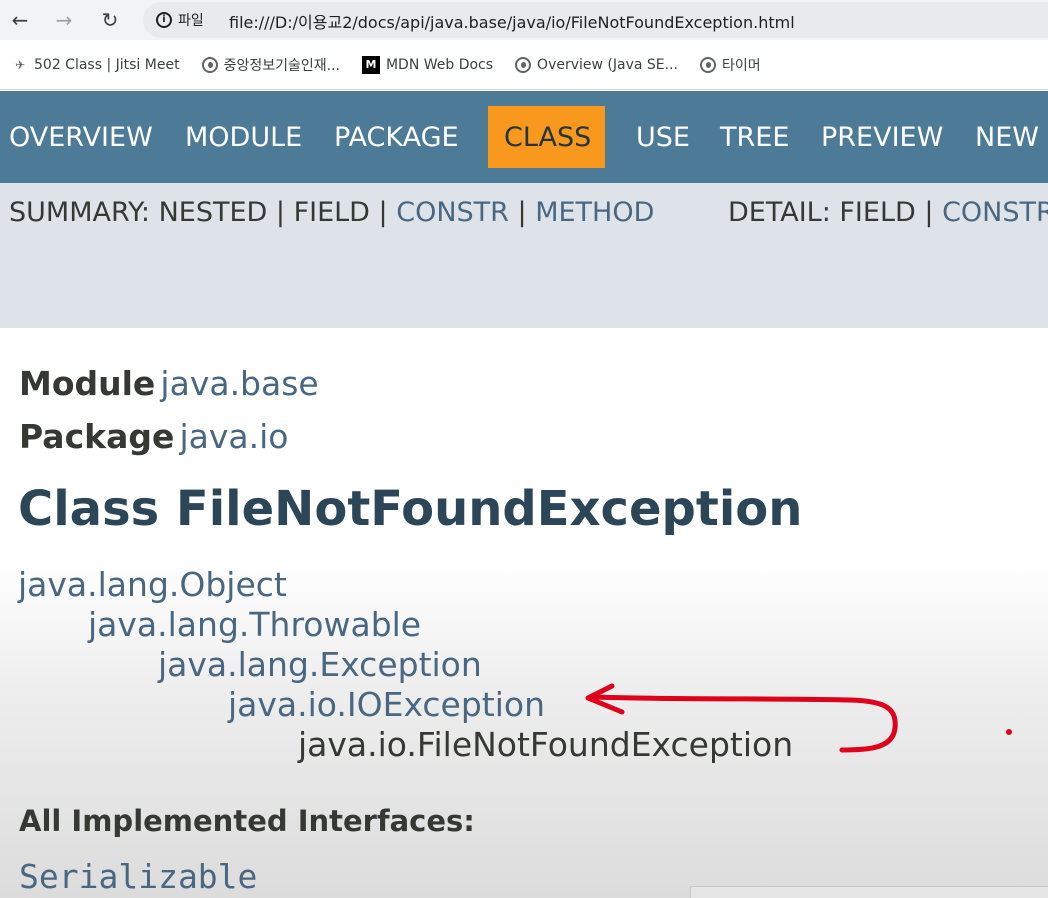 Image resolution: width=1048 pixels, height=898 pixels. I want to click on interface-serializable-link: Serializable, so click(138, 876).